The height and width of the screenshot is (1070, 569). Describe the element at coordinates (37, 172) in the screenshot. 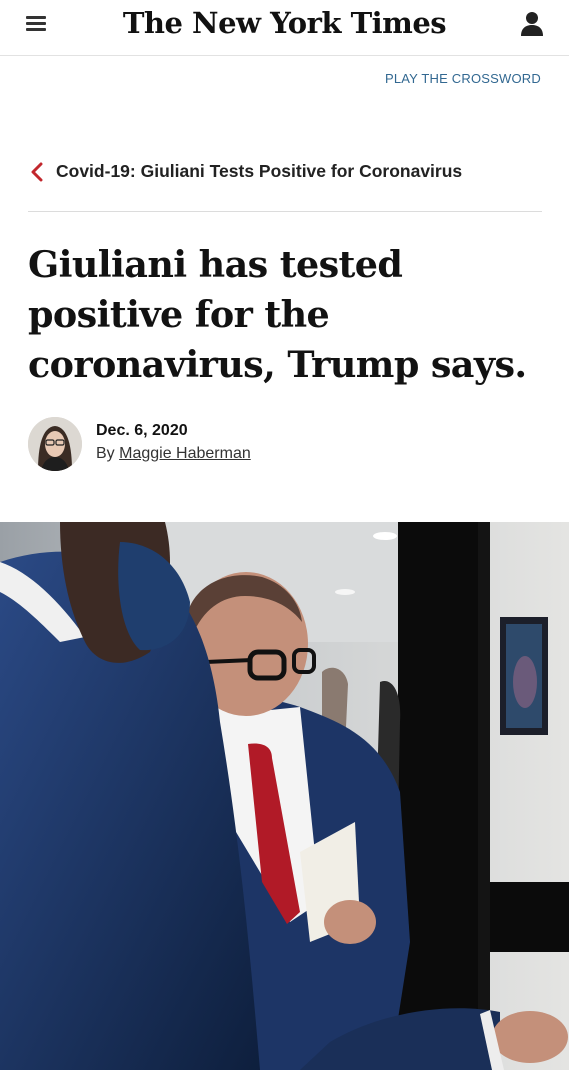

I see `chevron-left-icon` at that location.